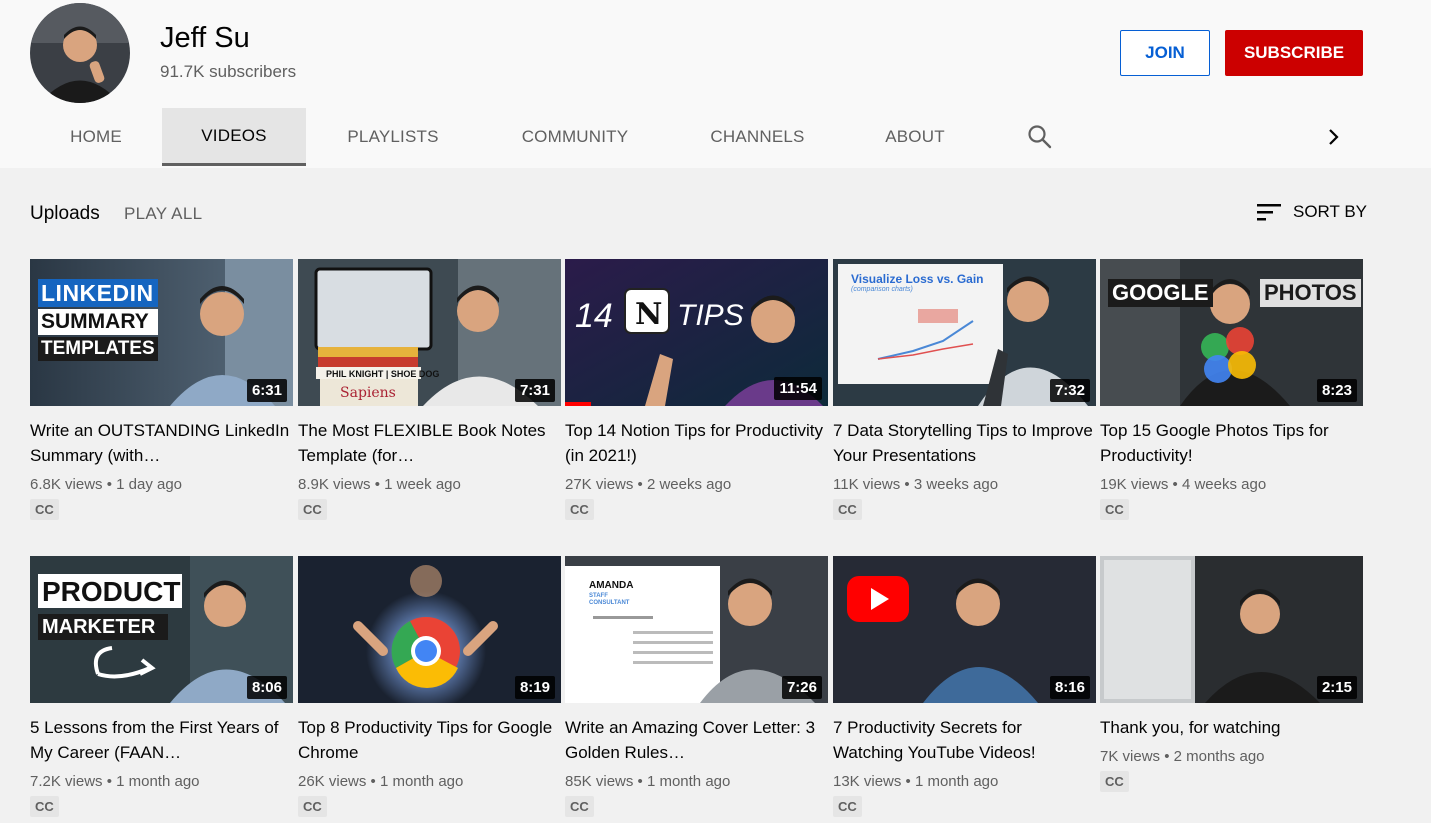 Image resolution: width=1431 pixels, height=823 pixels. I want to click on thumbnail-text: TIPS, so click(710, 315).